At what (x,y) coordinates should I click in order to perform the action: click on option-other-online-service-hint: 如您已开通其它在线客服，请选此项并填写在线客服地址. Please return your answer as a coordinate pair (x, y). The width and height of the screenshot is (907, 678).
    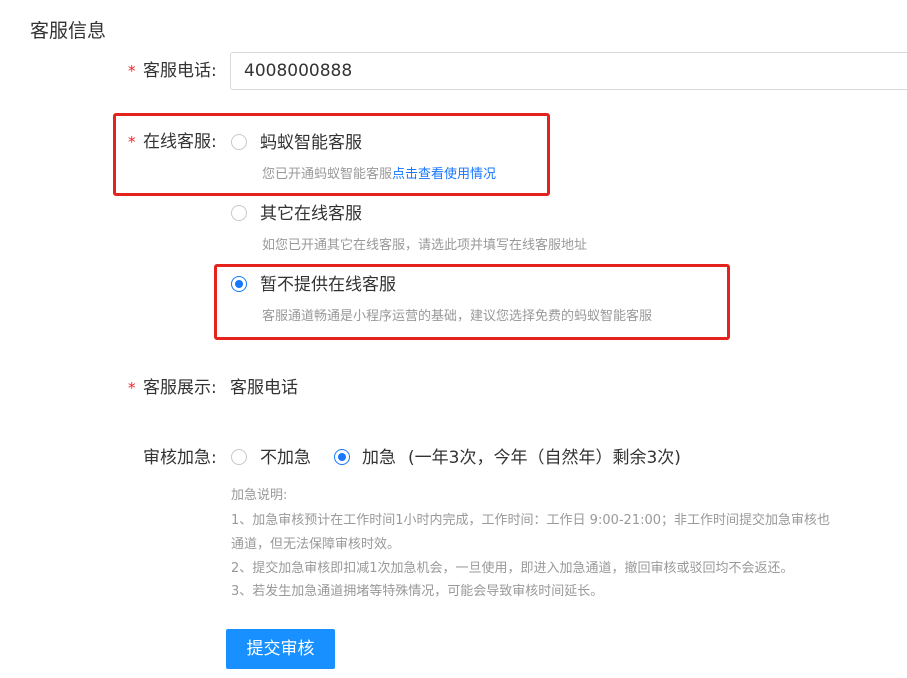
    Looking at the image, I should click on (425, 245).